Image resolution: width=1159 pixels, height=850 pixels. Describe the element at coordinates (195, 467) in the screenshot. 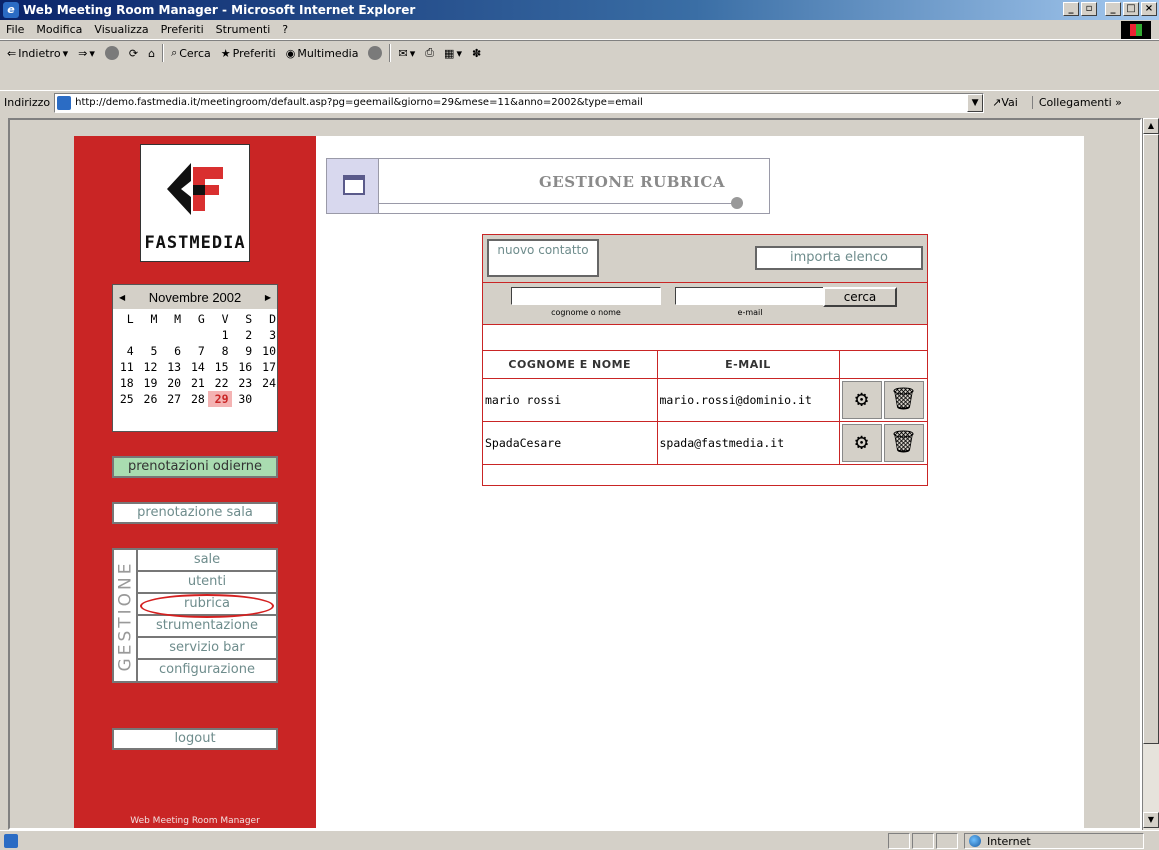

I see `today-bookings-button: prenotazioni odierne` at that location.